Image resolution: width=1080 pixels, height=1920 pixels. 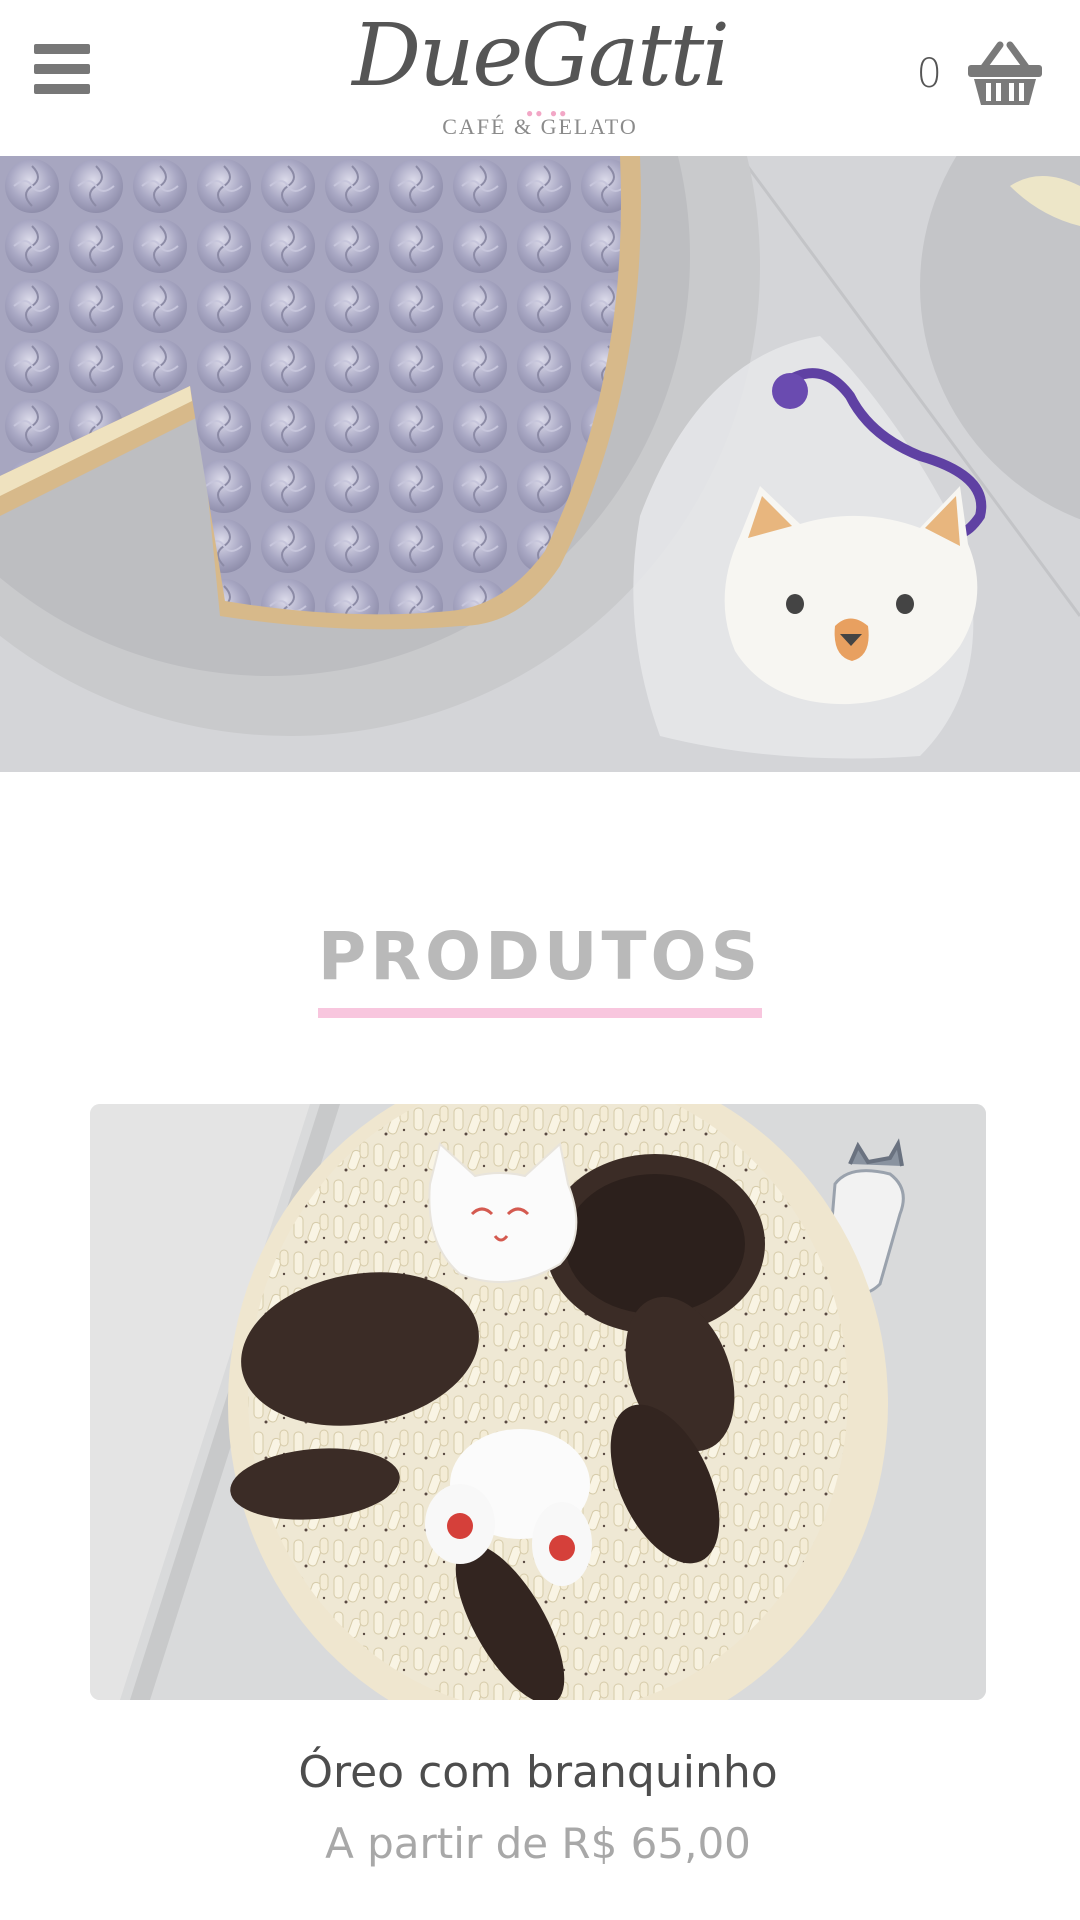 I want to click on cart-button: 0, so click(x=980, y=74).